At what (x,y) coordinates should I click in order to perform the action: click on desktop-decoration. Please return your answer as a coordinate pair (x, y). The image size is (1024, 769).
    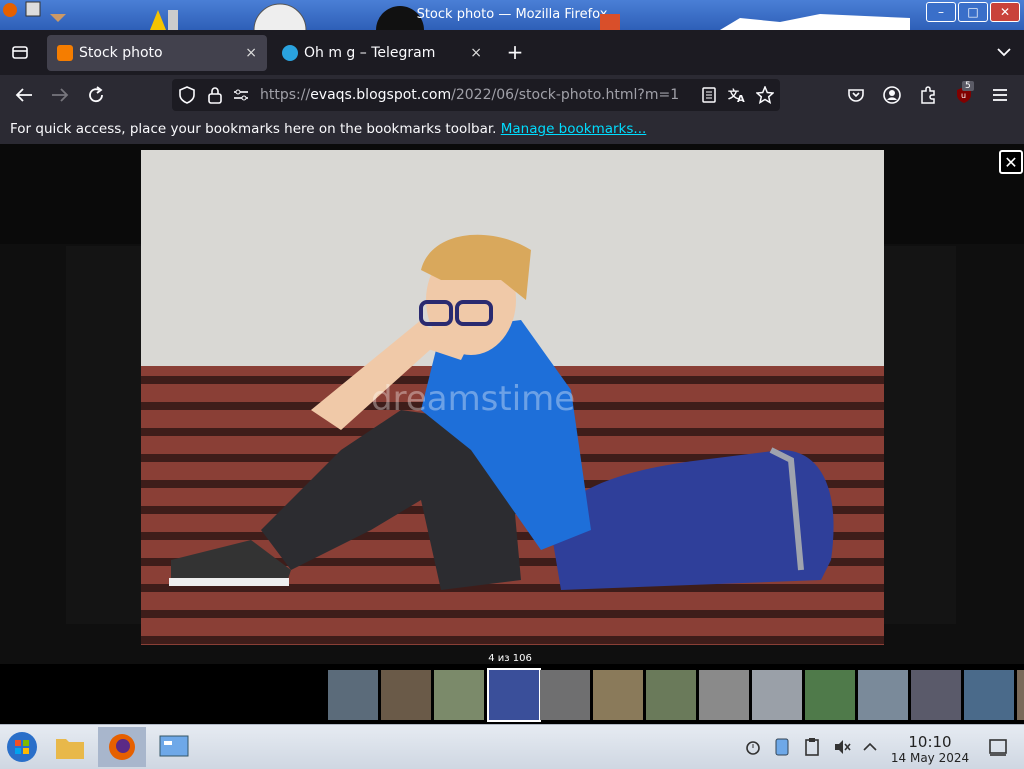
    Looking at the image, I should click on (755, 22).